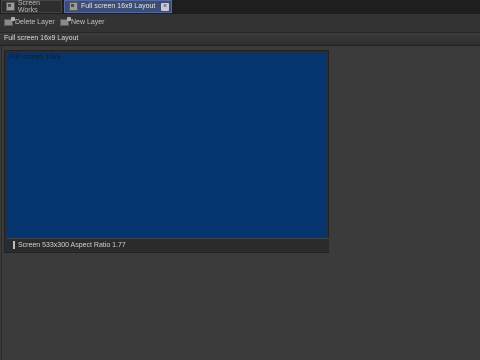  Describe the element at coordinates (9, 21) in the screenshot. I see `delete-layer-icon` at that location.